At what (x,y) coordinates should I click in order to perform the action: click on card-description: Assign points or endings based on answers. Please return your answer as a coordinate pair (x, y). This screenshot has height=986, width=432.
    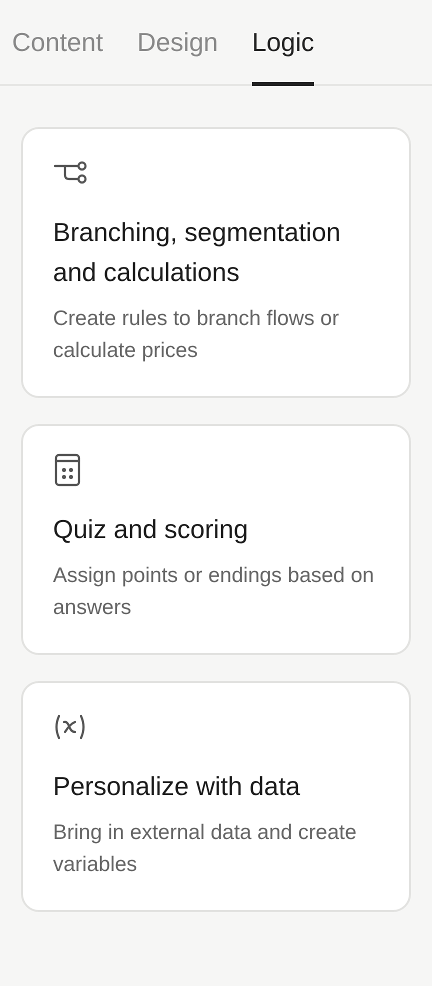
    Looking at the image, I should click on (214, 592).